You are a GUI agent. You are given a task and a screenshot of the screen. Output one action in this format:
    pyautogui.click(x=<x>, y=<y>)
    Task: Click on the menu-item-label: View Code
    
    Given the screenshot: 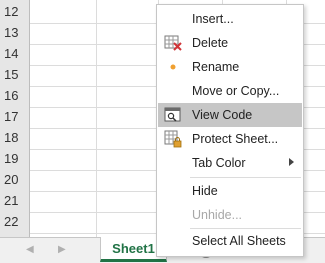 What is the action you would take?
    pyautogui.click(x=222, y=115)
    